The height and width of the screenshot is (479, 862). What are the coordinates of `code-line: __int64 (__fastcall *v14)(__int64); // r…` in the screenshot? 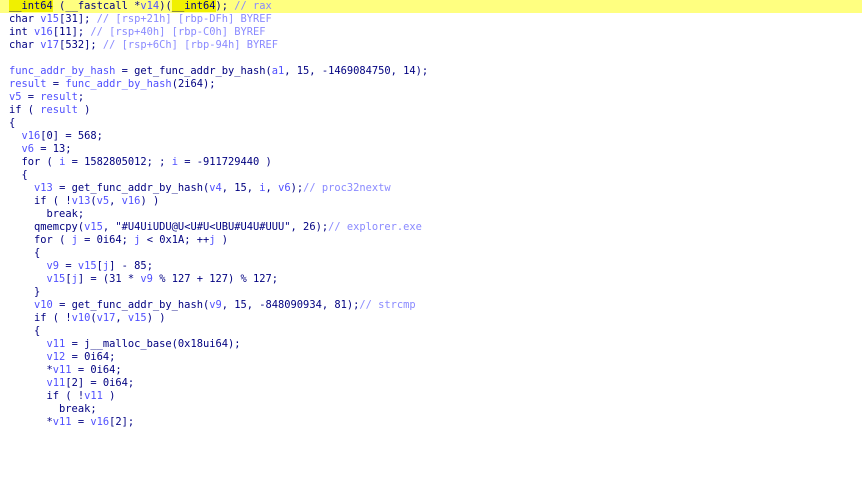 It's located at (431, 6).